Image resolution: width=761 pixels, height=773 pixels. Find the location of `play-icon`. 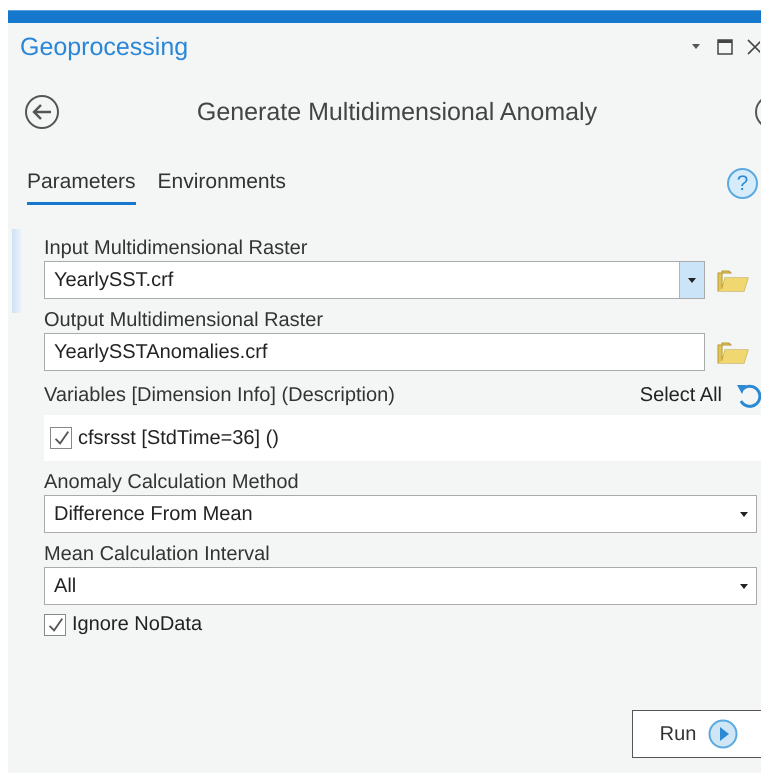

play-icon is located at coordinates (723, 734).